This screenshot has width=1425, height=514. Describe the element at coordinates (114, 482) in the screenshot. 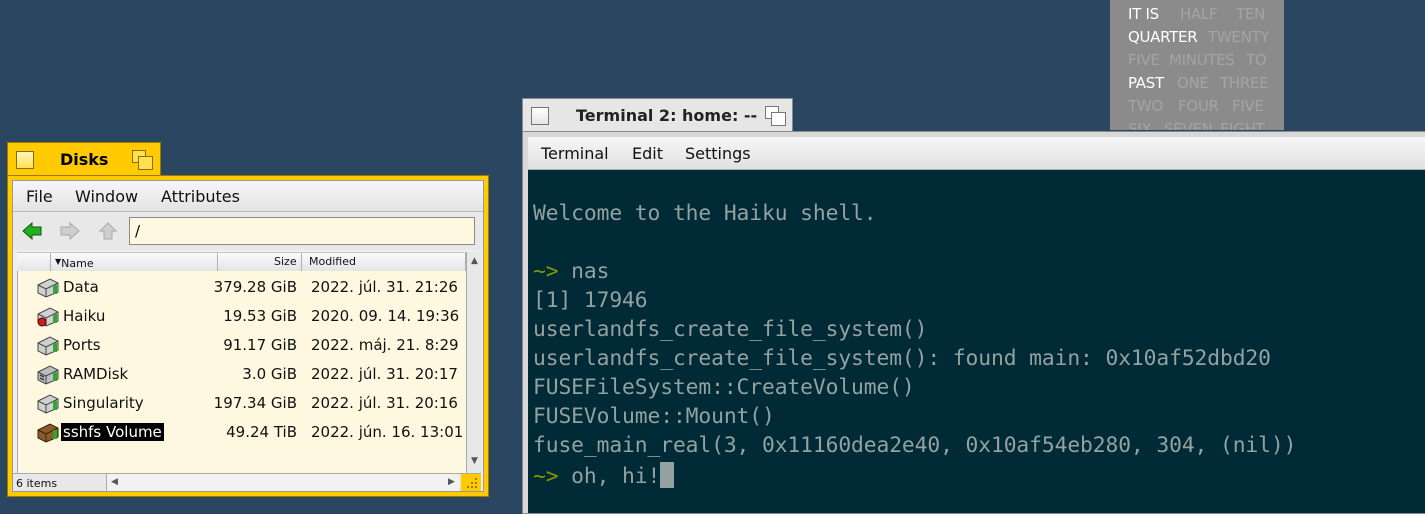

I see `scroll-left-icon: ◀` at that location.